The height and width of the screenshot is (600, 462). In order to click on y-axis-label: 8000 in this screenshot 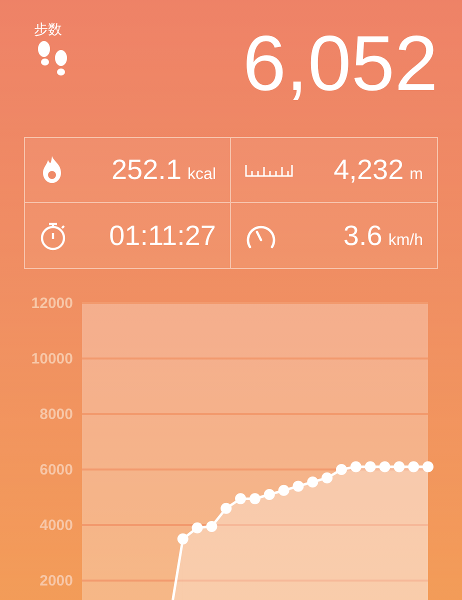, I will do `click(56, 415)`.